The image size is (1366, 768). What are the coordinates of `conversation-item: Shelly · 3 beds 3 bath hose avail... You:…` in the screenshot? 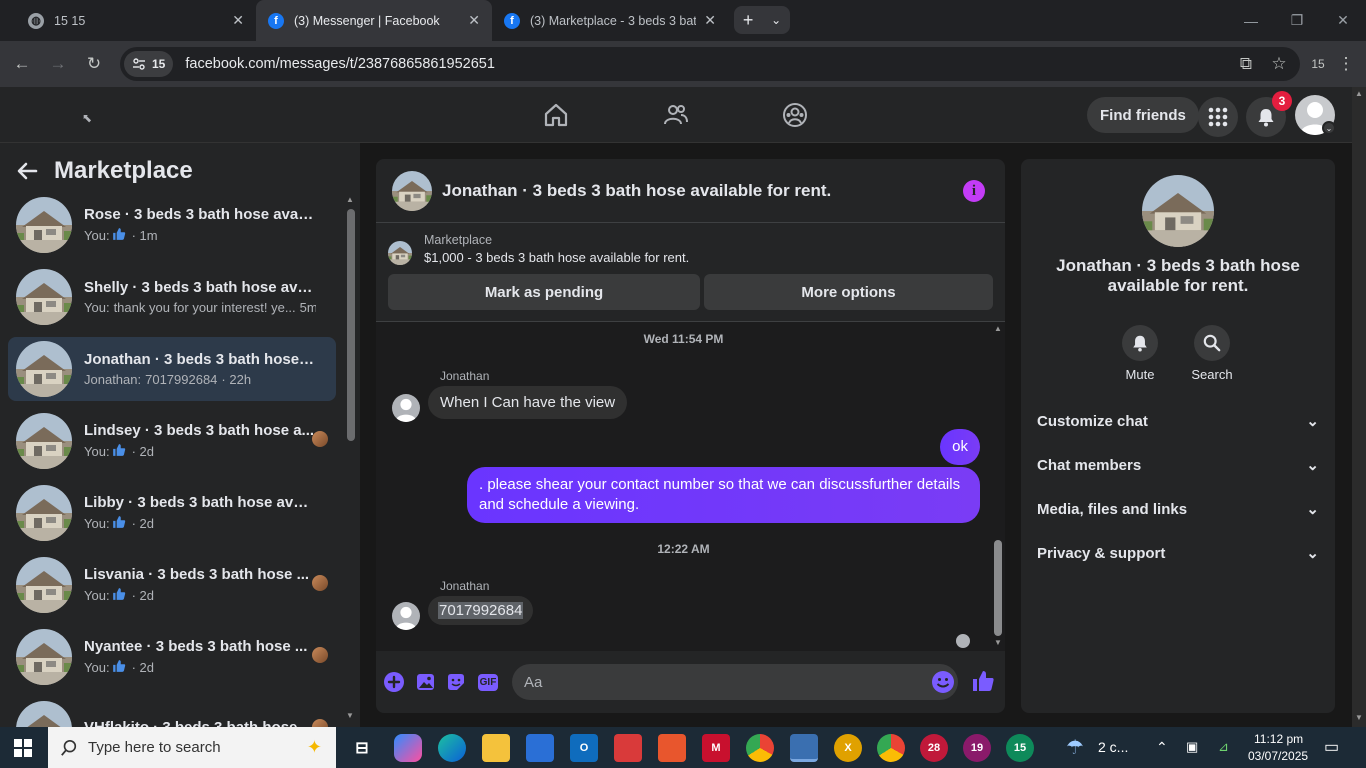 It's located at (172, 297).